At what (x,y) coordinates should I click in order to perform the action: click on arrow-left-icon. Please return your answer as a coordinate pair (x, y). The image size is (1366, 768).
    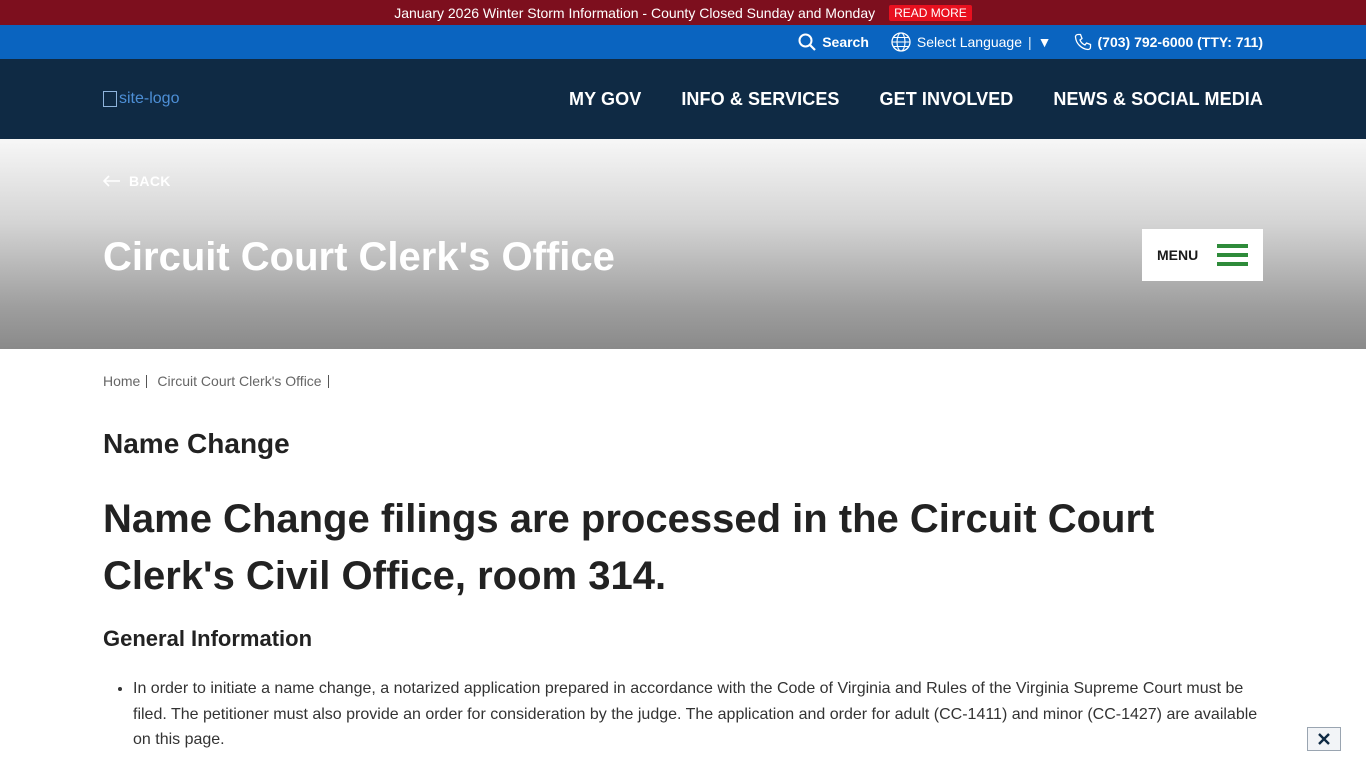
    Looking at the image, I should click on (111, 181).